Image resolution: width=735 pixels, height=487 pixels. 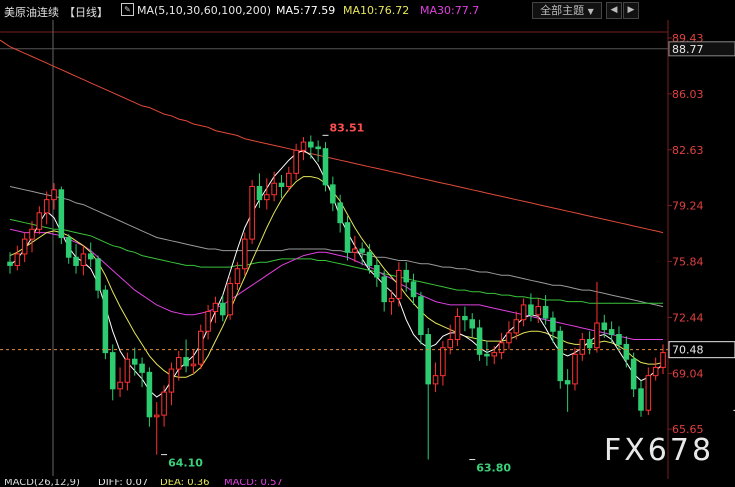 I want to click on indicator-settings-icon: ✎, so click(x=127, y=9).